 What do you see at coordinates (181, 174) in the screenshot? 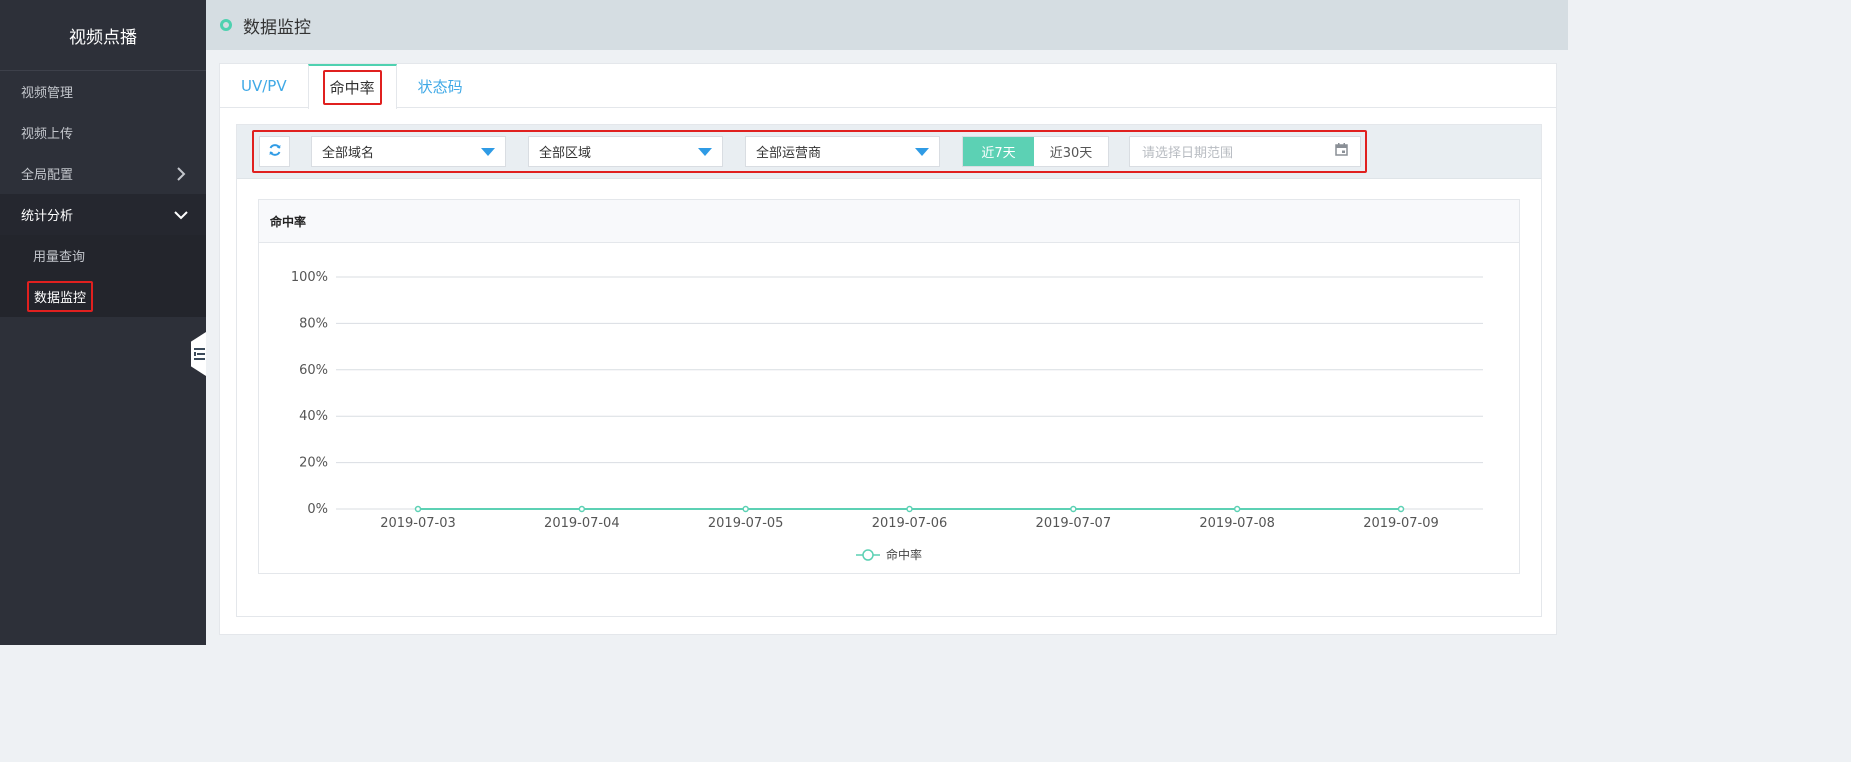
I see `chevron-right-icon` at bounding box center [181, 174].